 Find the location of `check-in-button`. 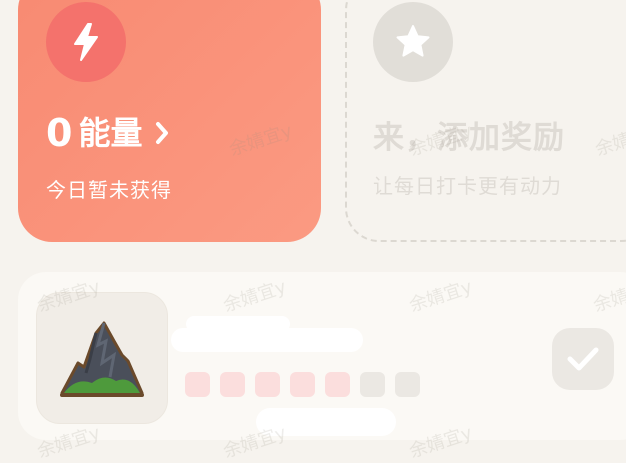

check-in-button is located at coordinates (583, 359).